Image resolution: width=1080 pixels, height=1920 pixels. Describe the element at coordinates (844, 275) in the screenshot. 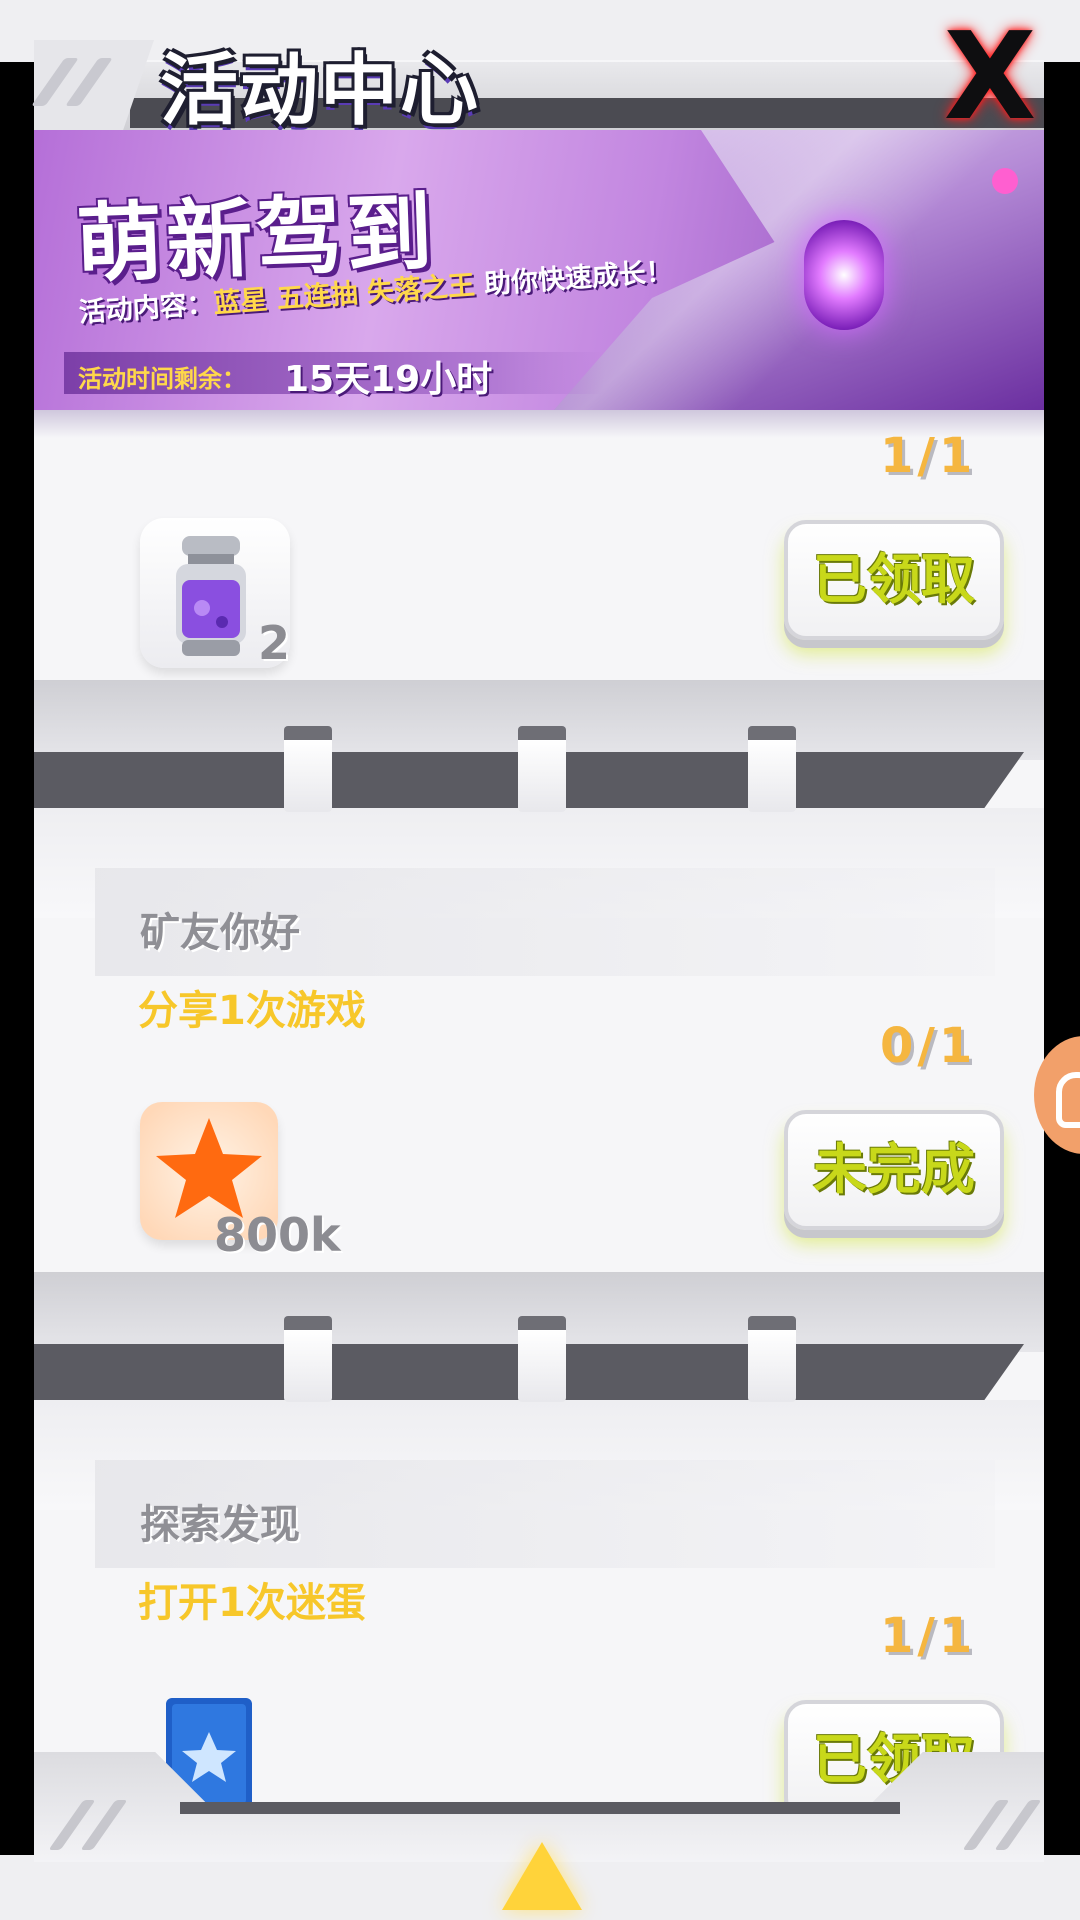

I see `mecha-core-glow` at that location.